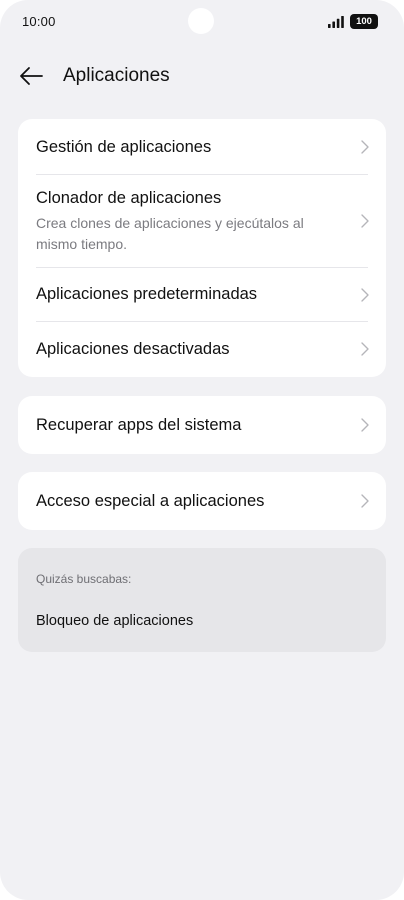  I want to click on camera-cutout, so click(201, 21).